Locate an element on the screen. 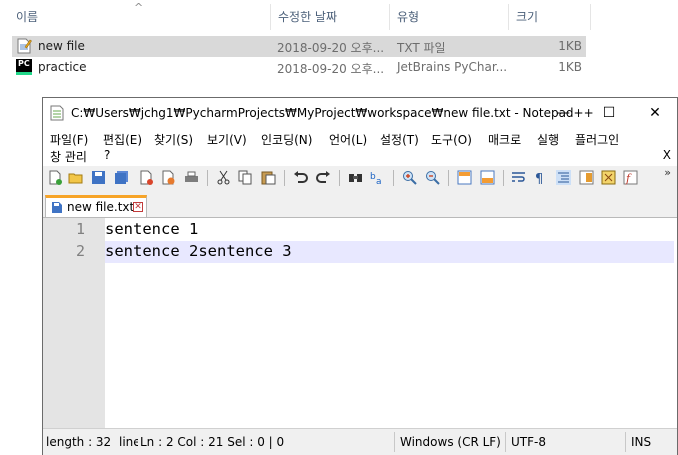 This screenshot has width=678, height=455. code-line-text: sentence 1 is located at coordinates (152, 229).